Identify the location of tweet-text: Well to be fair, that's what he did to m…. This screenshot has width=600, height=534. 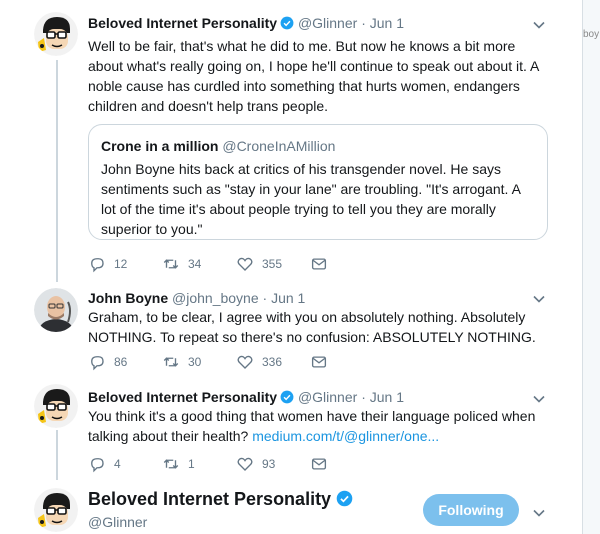
(313, 76).